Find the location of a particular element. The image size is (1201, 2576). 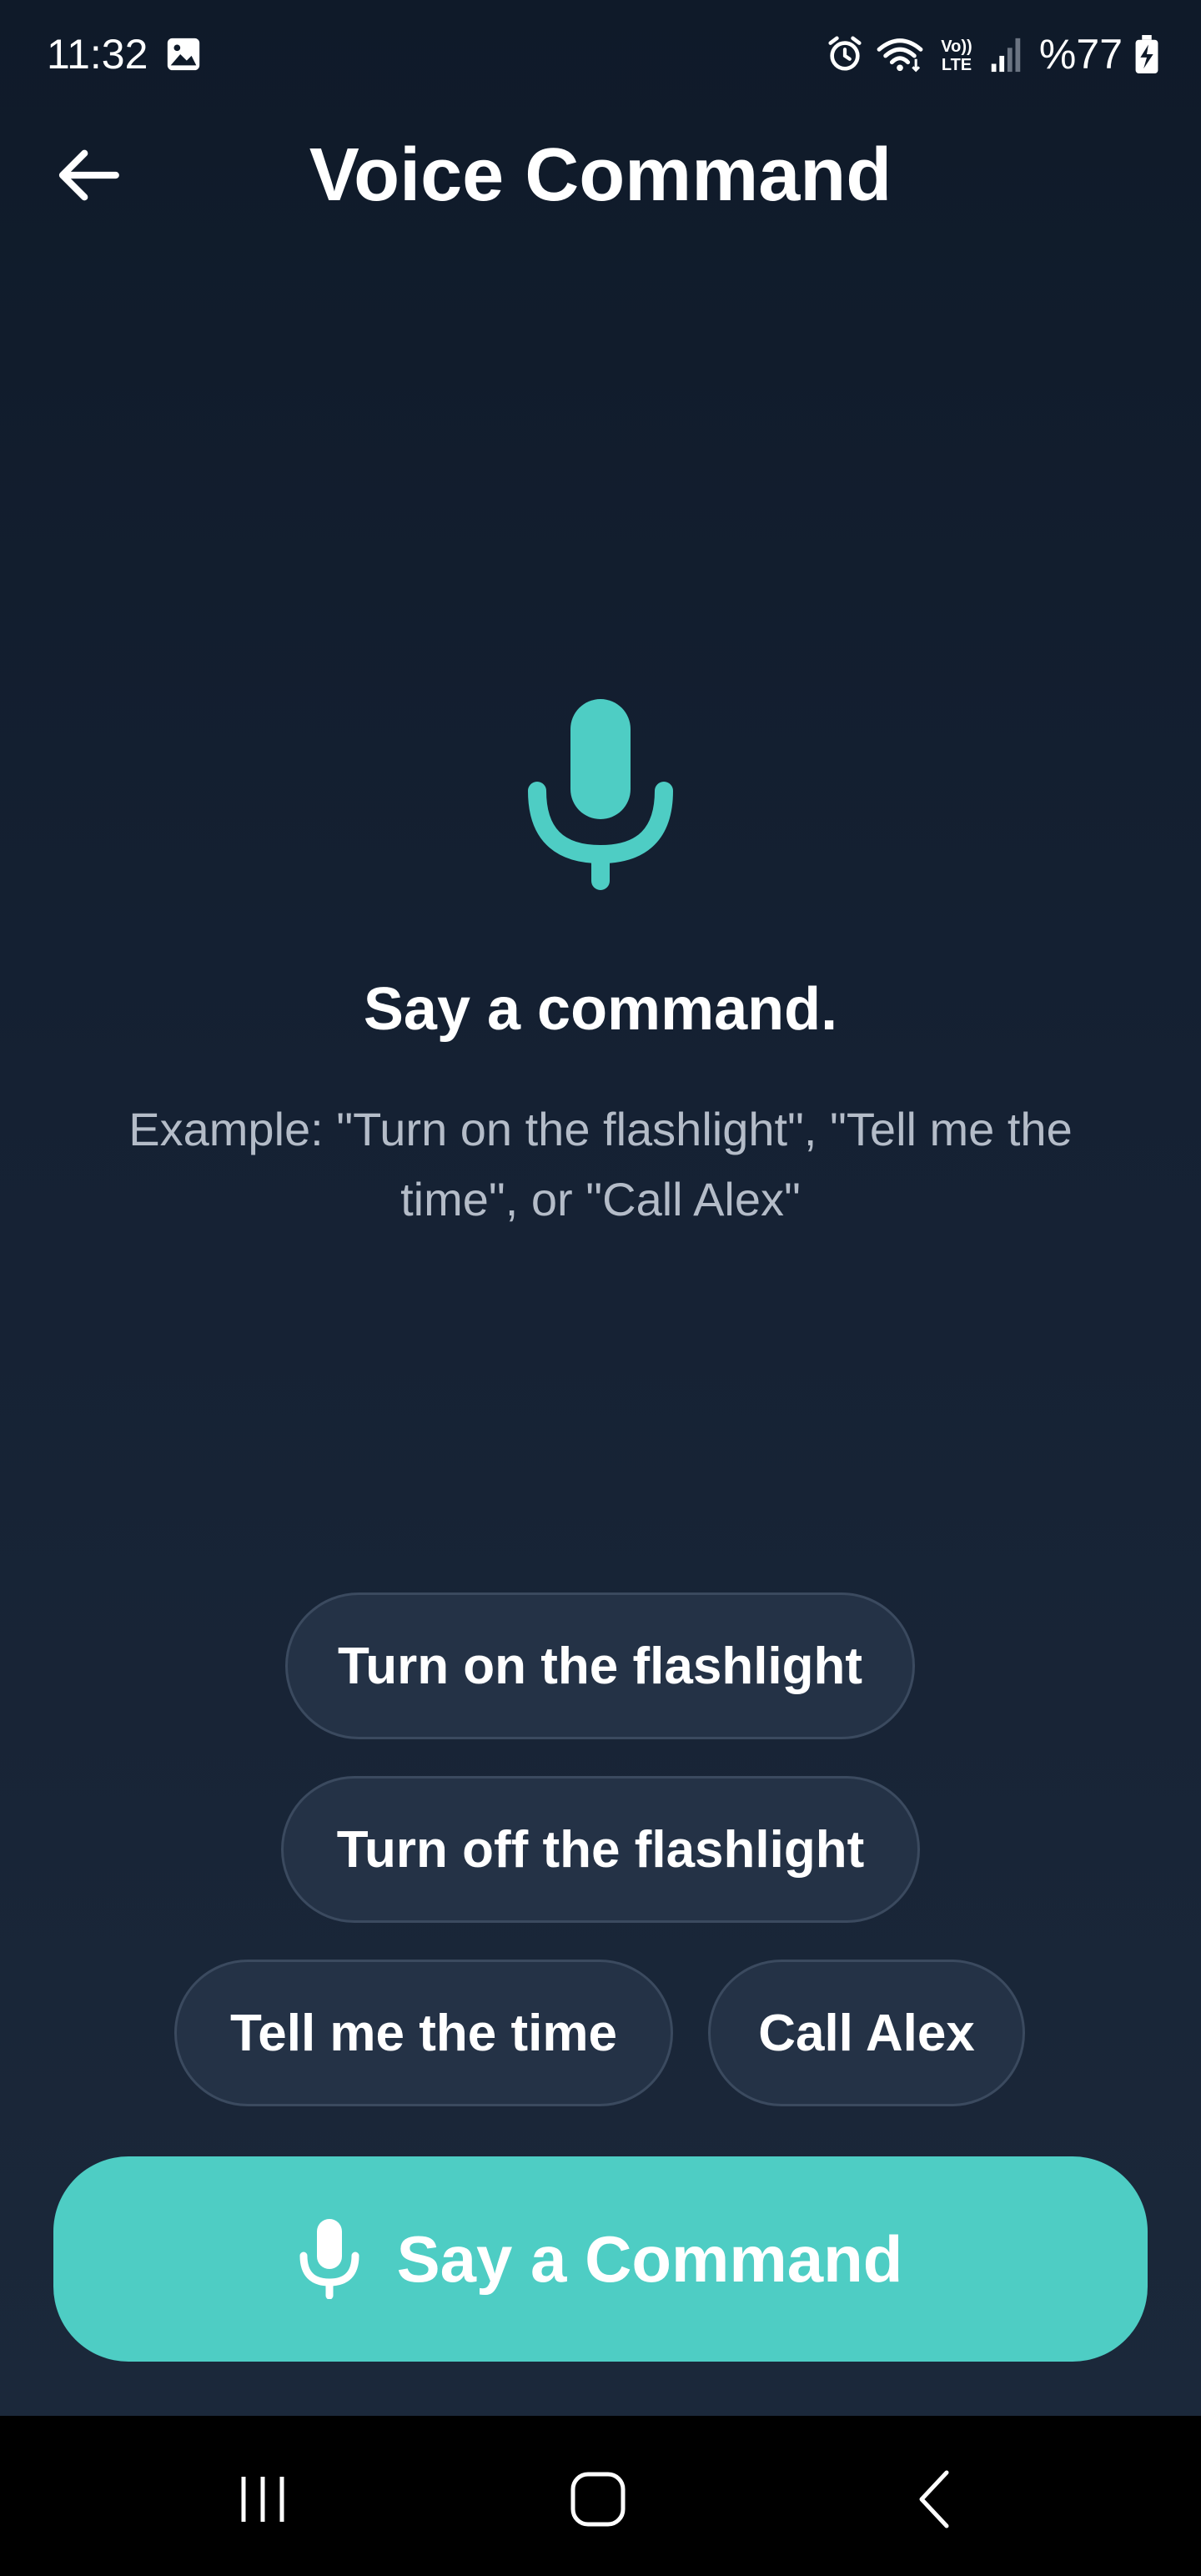

suggestion-chip: Turn off the flashlight is located at coordinates (601, 1849).